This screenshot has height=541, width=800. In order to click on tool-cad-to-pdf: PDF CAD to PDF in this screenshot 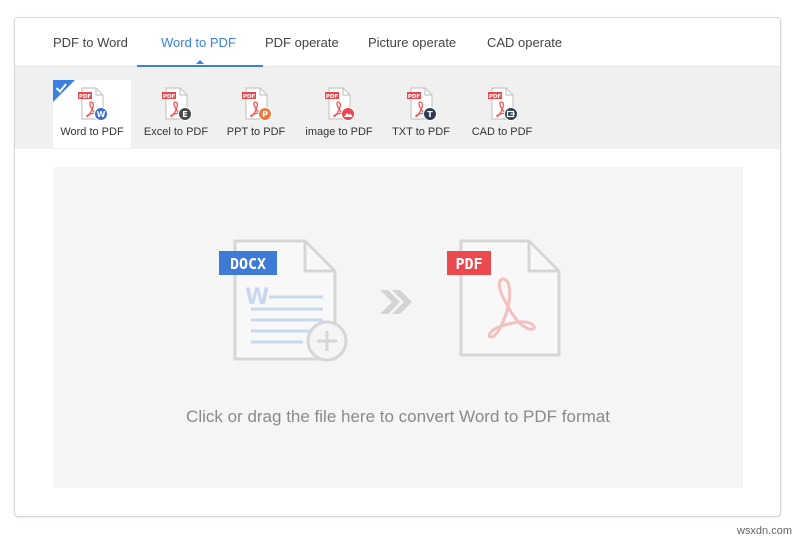, I will do `click(502, 114)`.